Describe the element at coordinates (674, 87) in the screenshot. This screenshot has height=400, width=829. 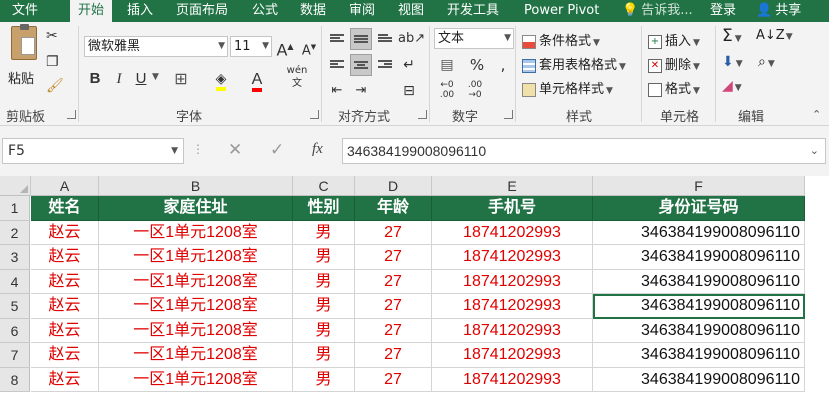
I see `format-cells-button: 格式 ▼` at that location.